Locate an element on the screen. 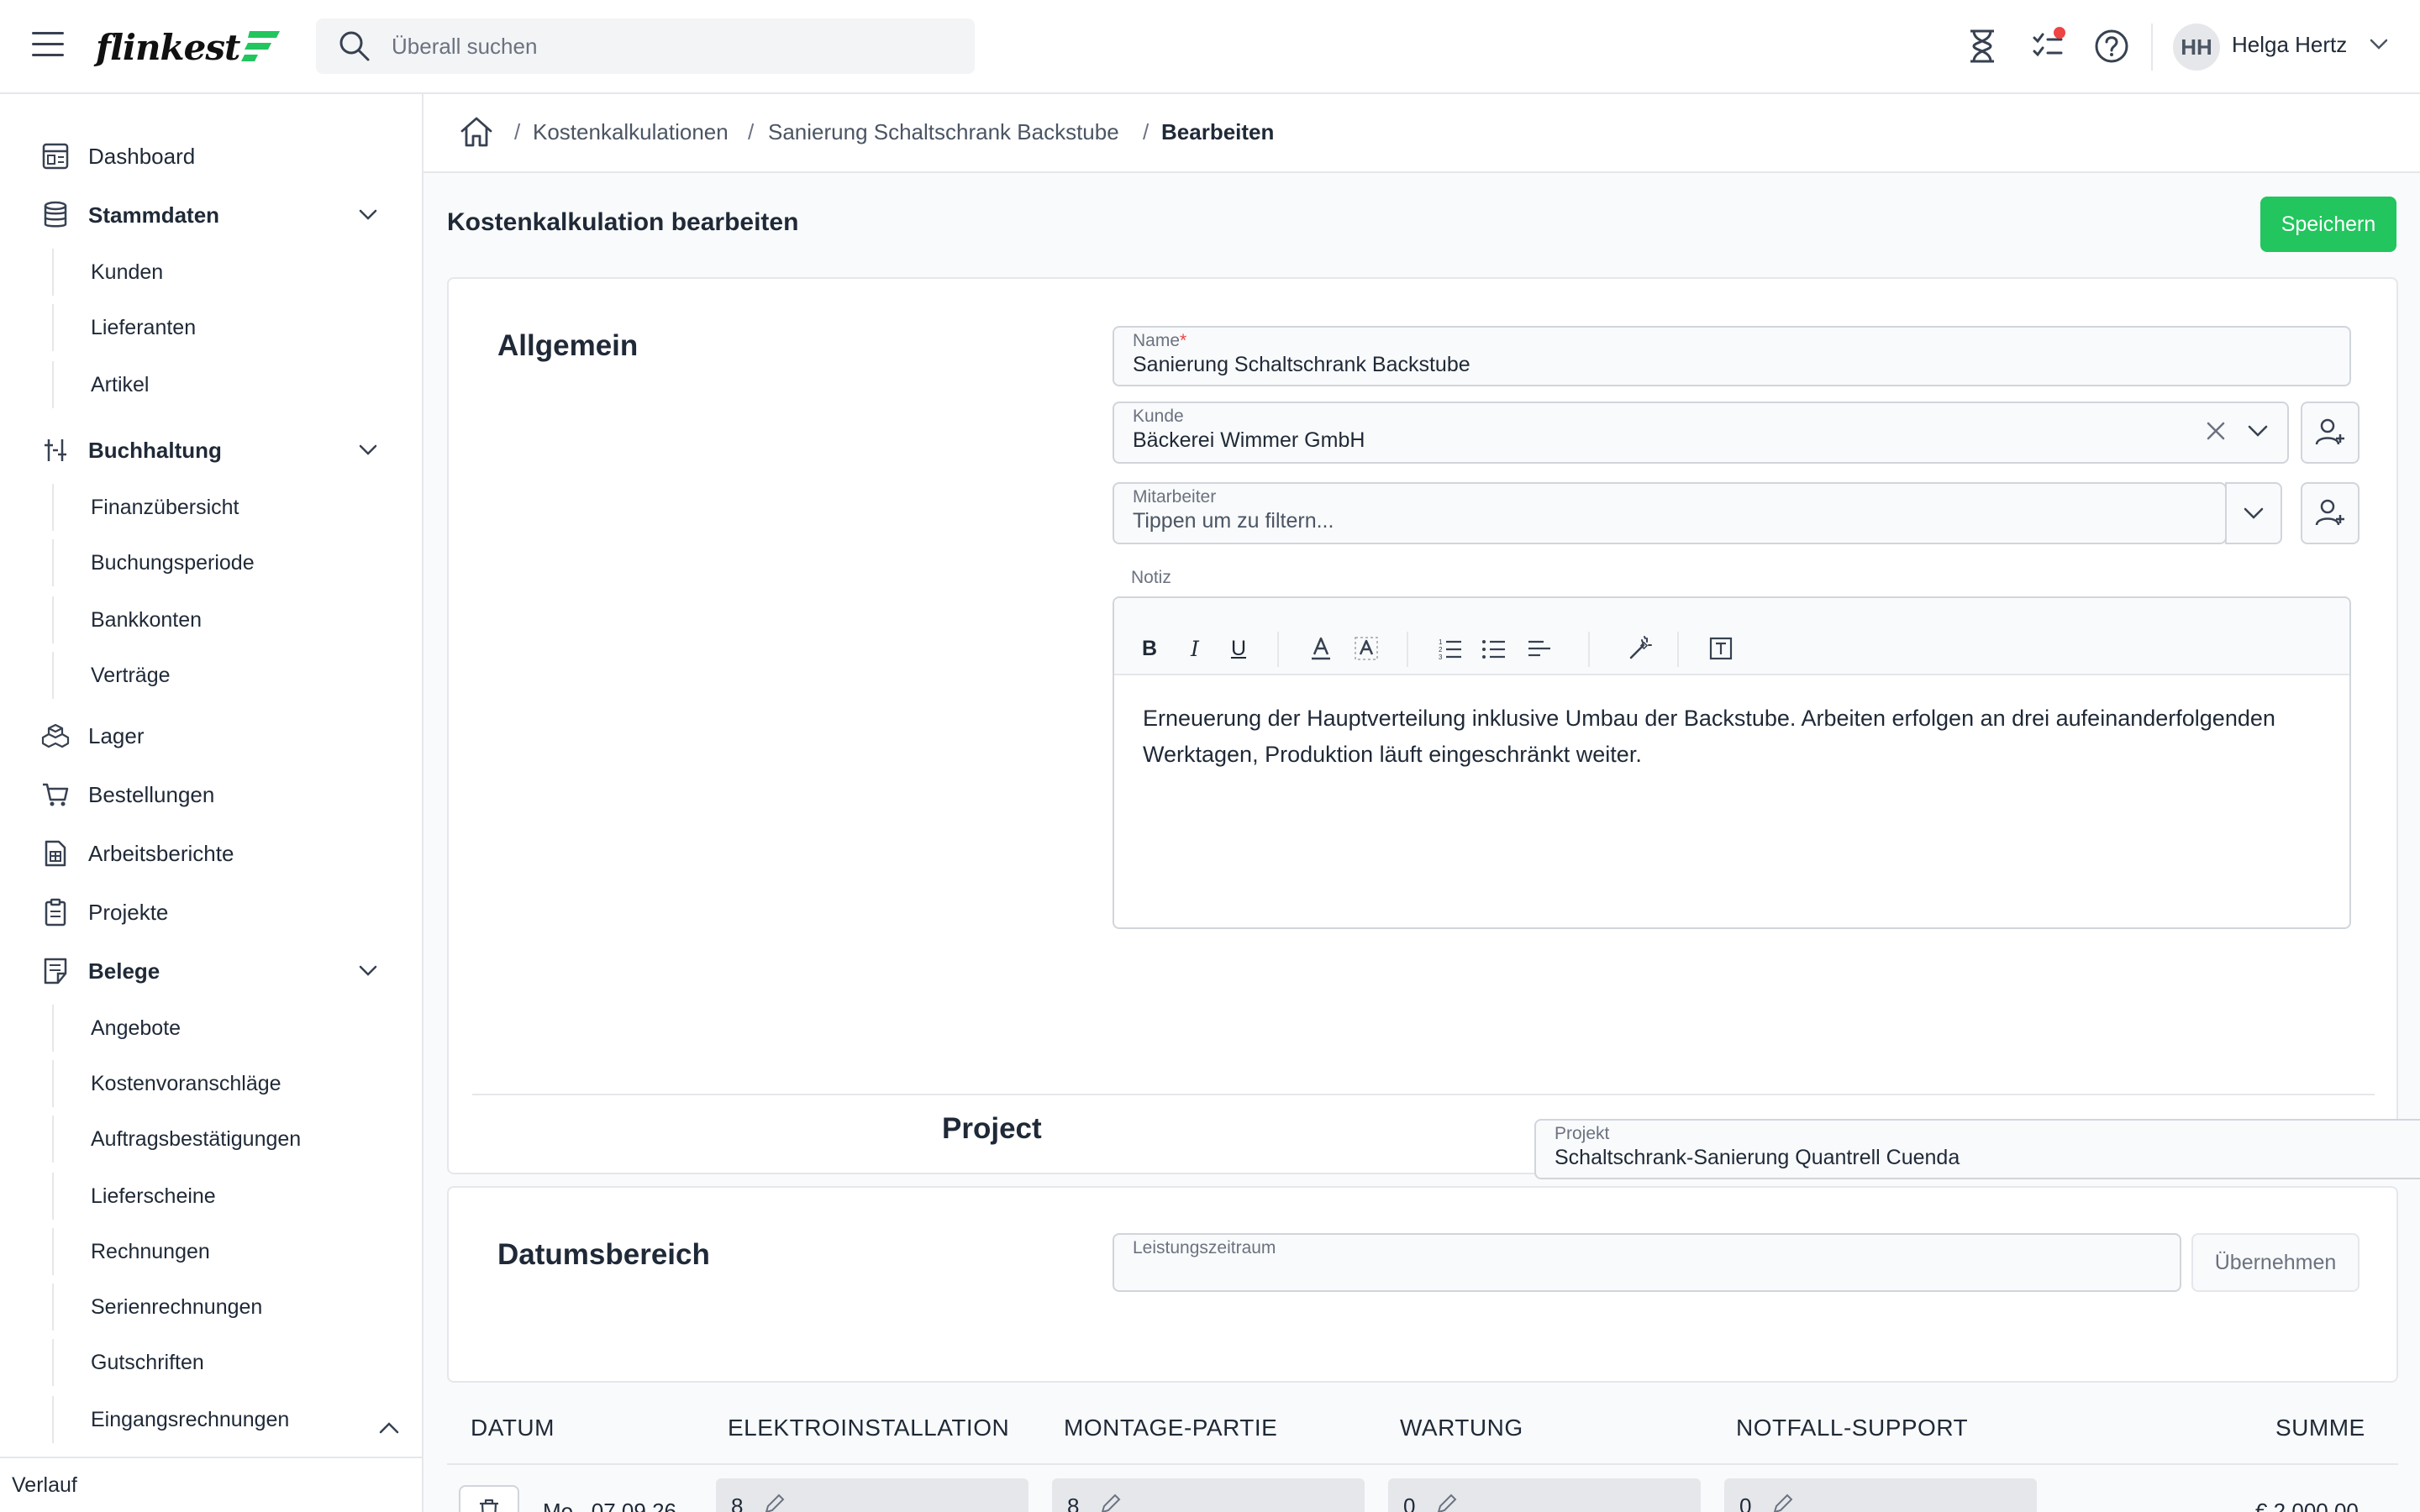 This screenshot has width=2420, height=1512. menu-icon is located at coordinates (48, 46).